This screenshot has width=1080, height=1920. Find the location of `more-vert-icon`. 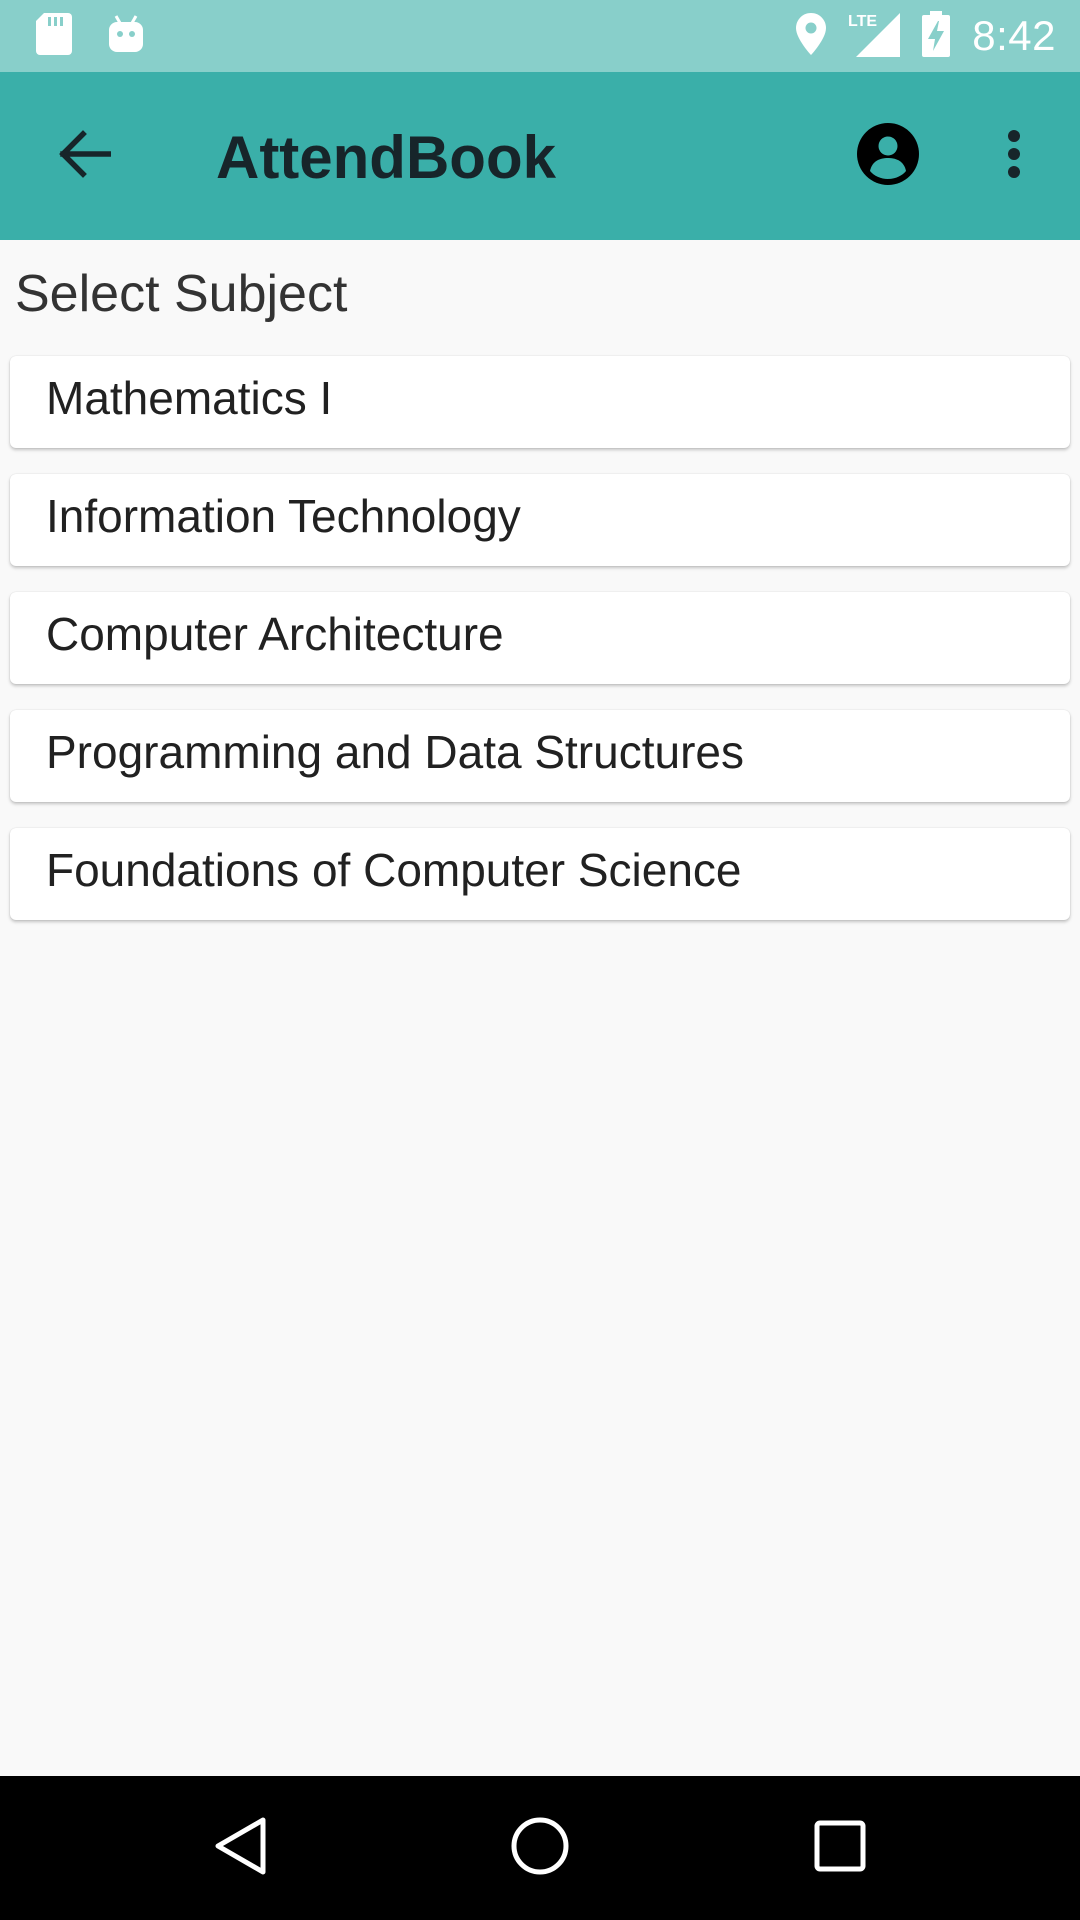

more-vert-icon is located at coordinates (1014, 156).